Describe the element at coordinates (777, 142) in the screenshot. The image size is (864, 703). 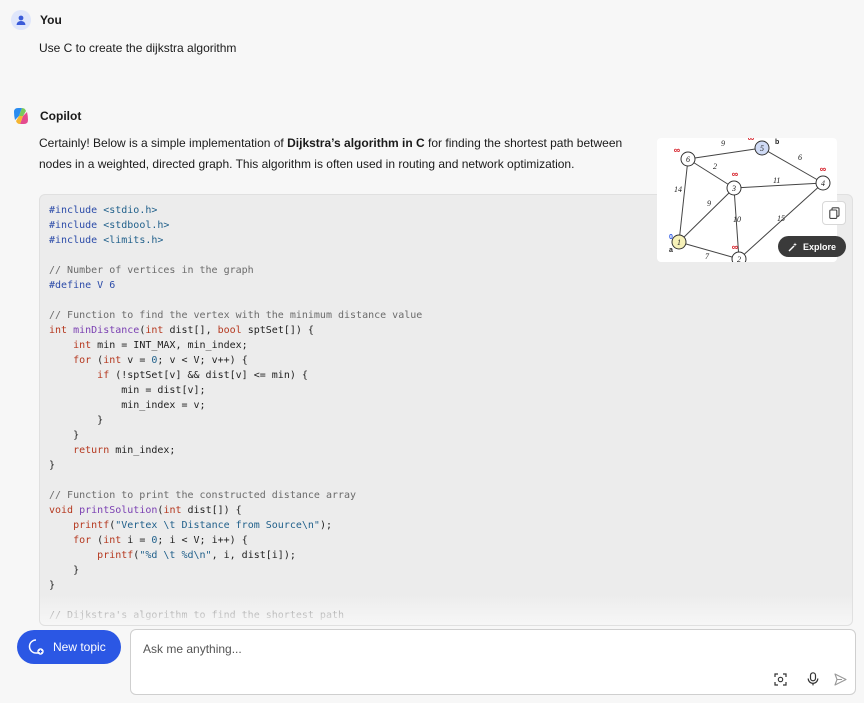
I see `graph-node-tag: b` at that location.